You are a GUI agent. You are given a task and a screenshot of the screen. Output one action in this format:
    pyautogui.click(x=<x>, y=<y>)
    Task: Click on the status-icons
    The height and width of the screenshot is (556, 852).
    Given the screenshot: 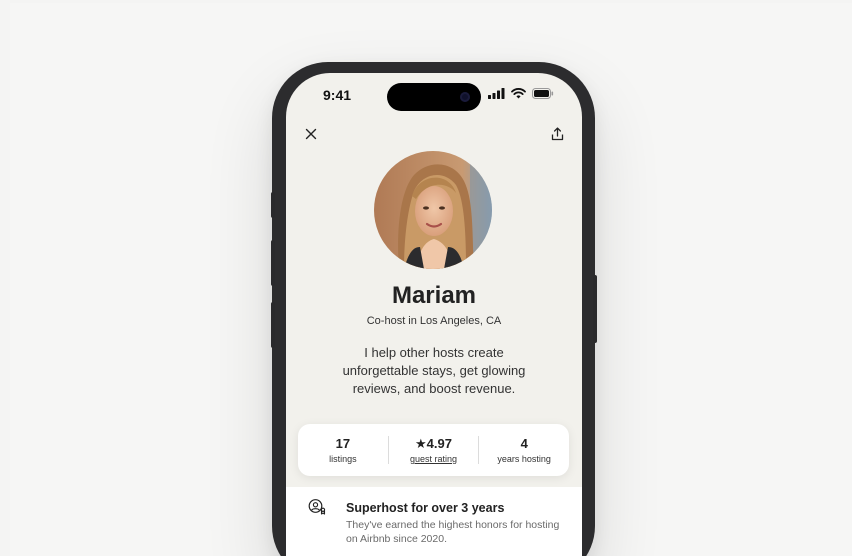 What is the action you would take?
    pyautogui.click(x=521, y=93)
    